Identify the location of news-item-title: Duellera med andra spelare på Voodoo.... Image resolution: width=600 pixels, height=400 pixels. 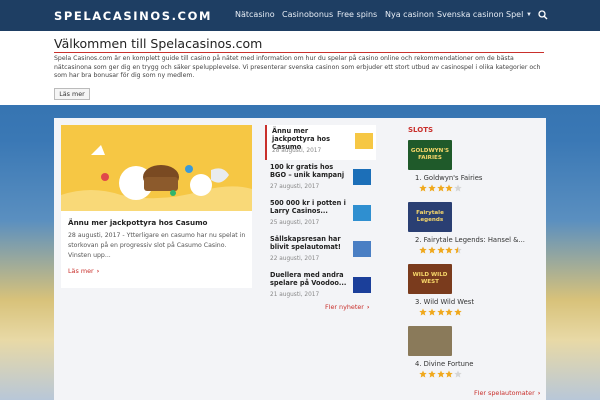
(310, 279).